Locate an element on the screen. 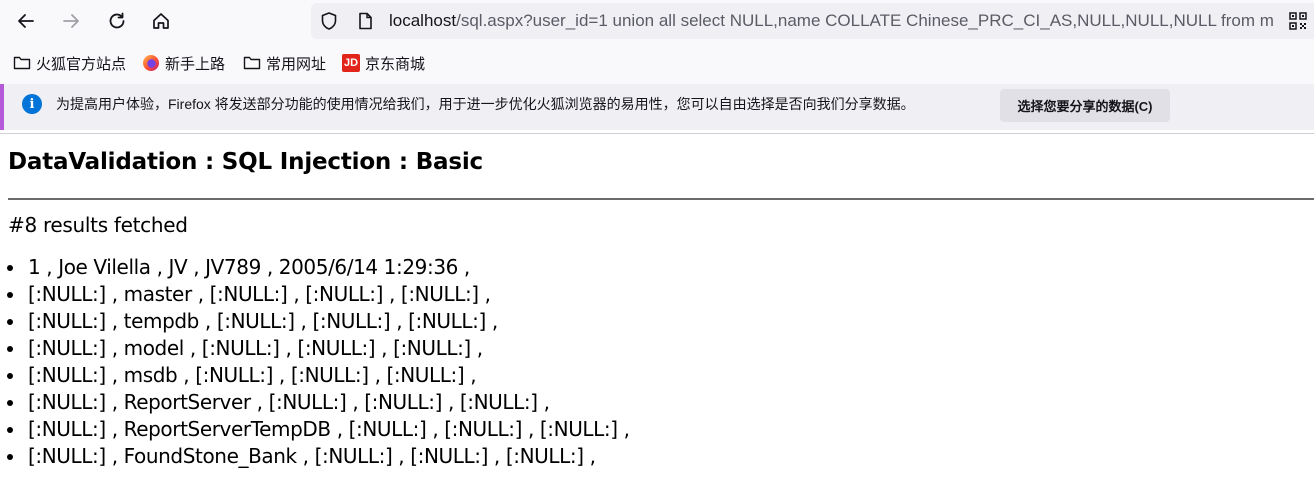 The height and width of the screenshot is (489, 1314). forward-button is located at coordinates (71, 21).